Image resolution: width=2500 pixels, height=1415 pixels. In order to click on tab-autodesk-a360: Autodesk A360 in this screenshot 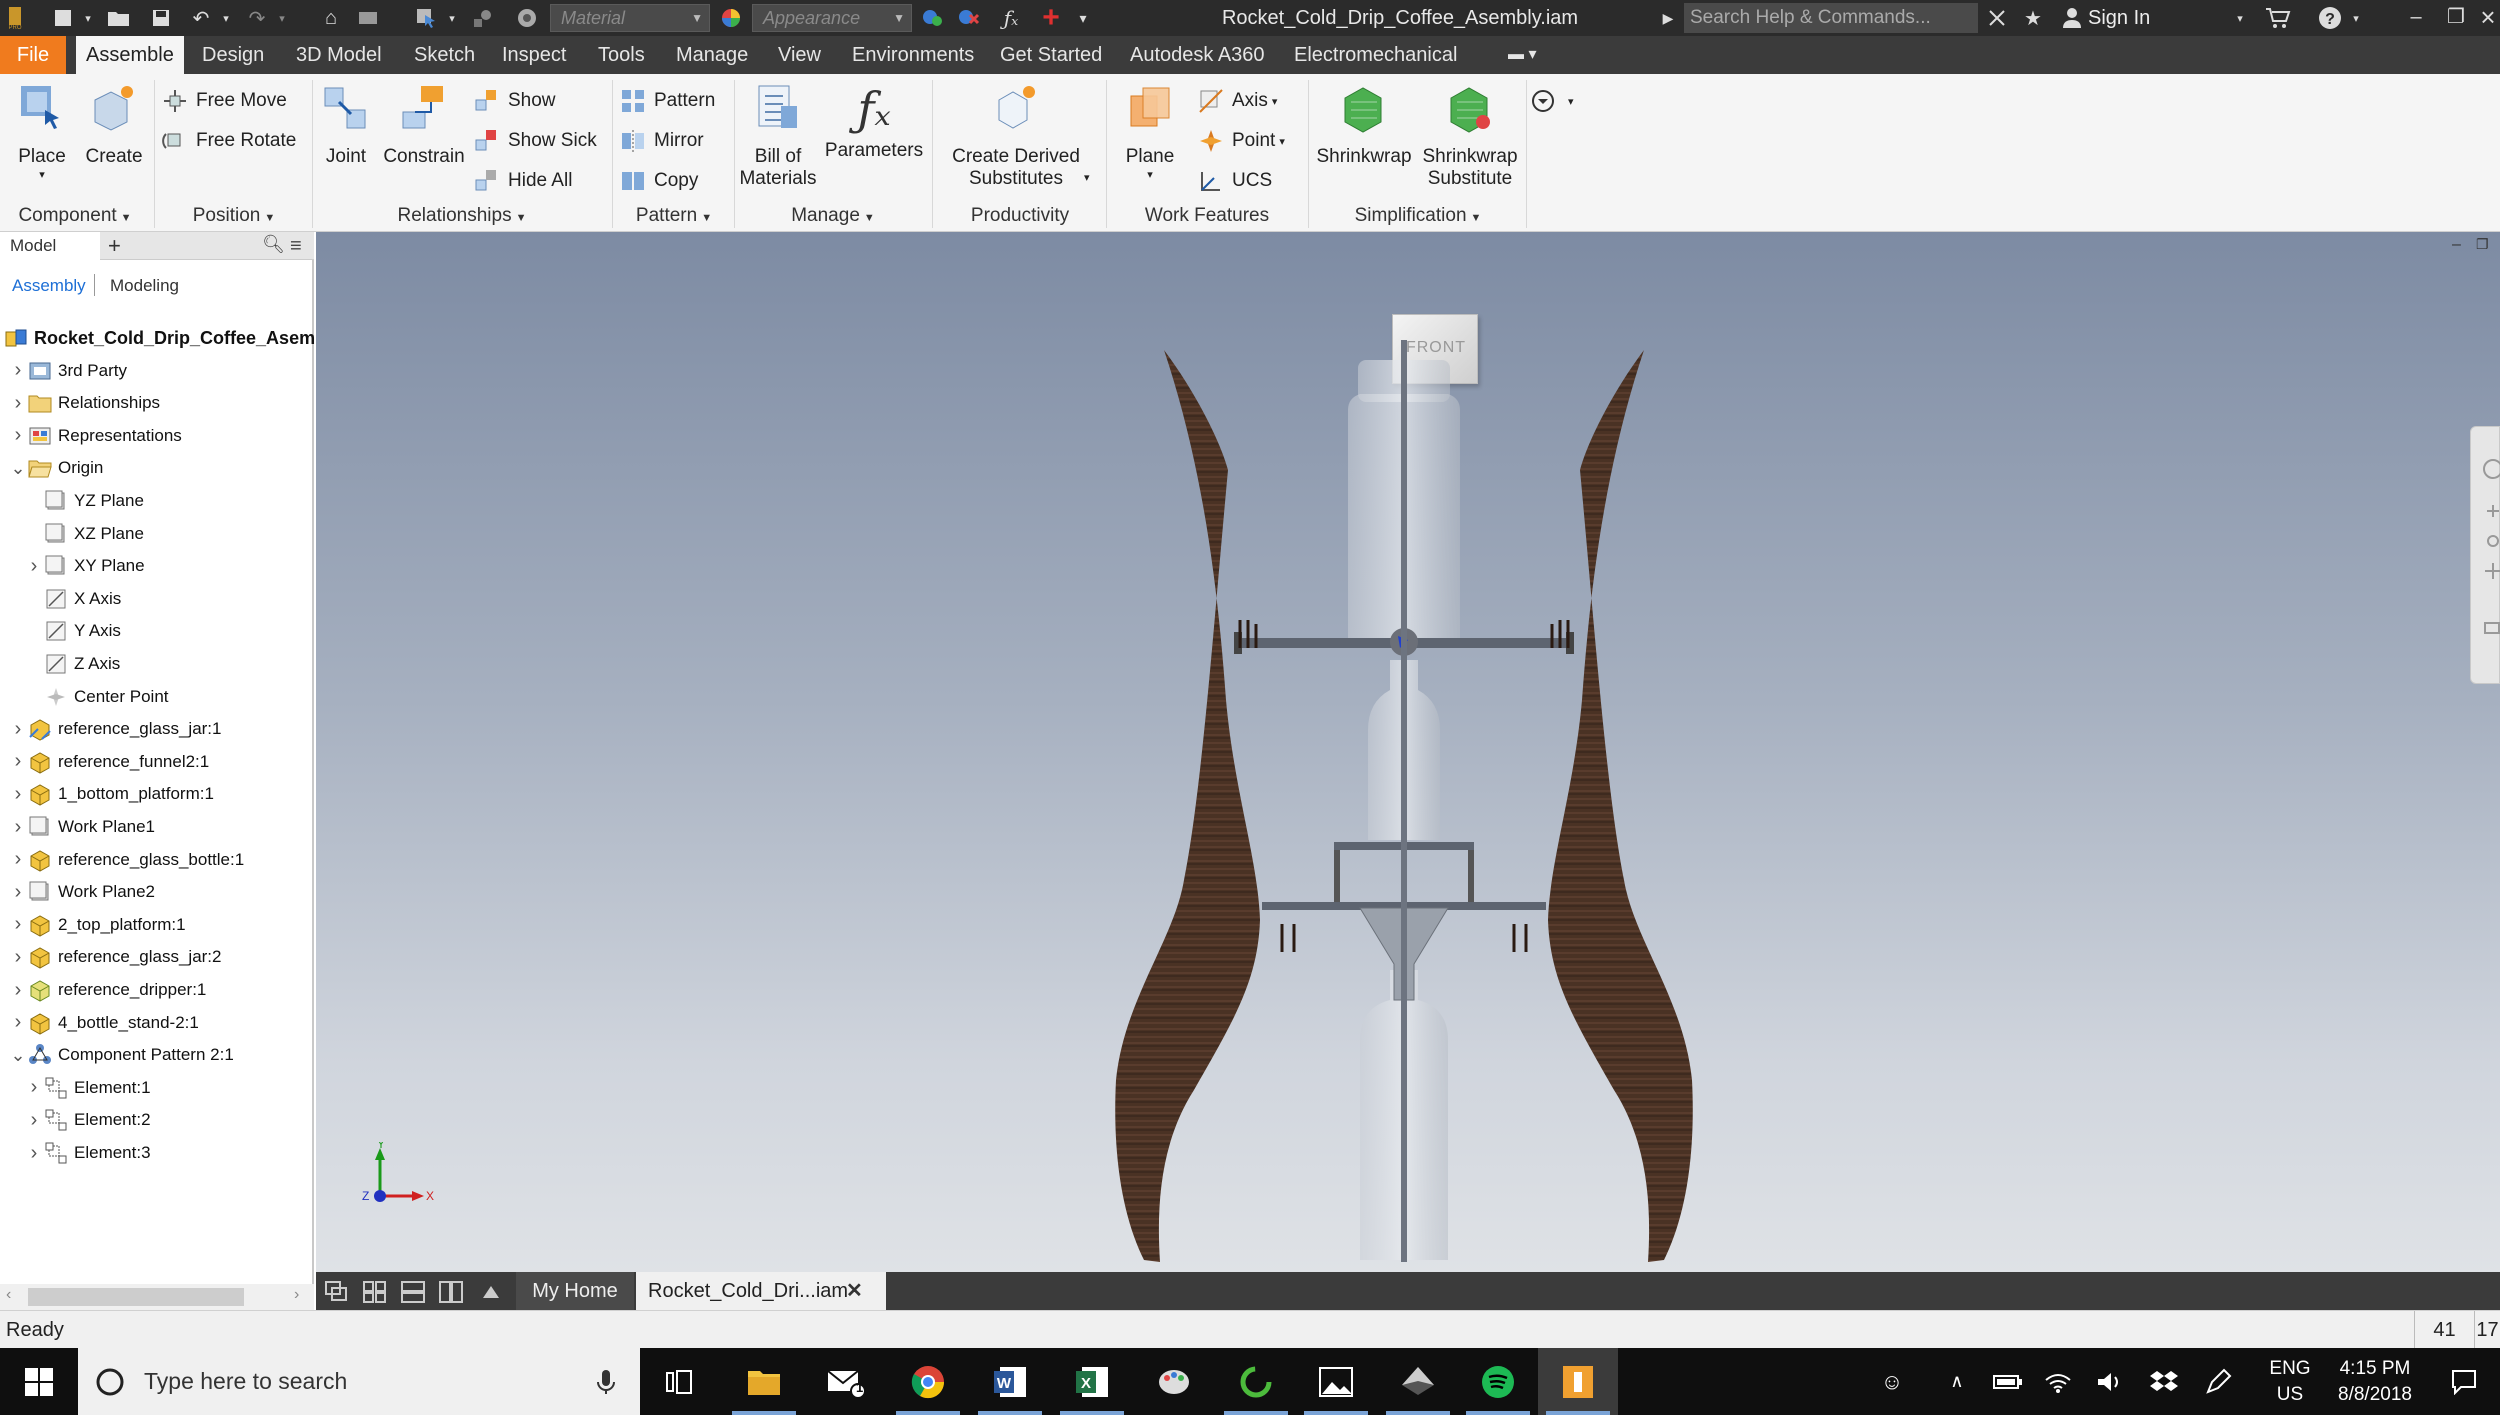, I will do `click(1197, 55)`.